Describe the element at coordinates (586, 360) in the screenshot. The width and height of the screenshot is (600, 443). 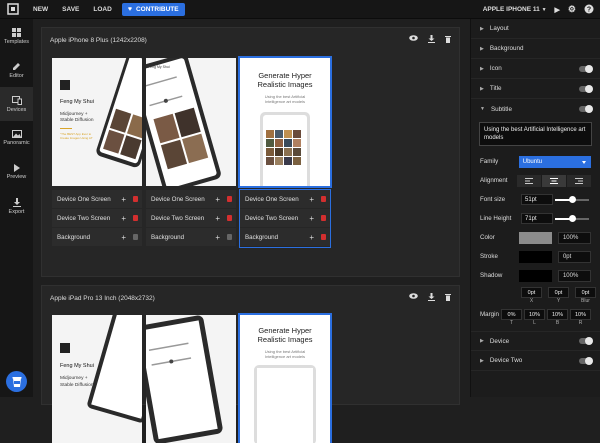
I see `device-two-toggle` at that location.